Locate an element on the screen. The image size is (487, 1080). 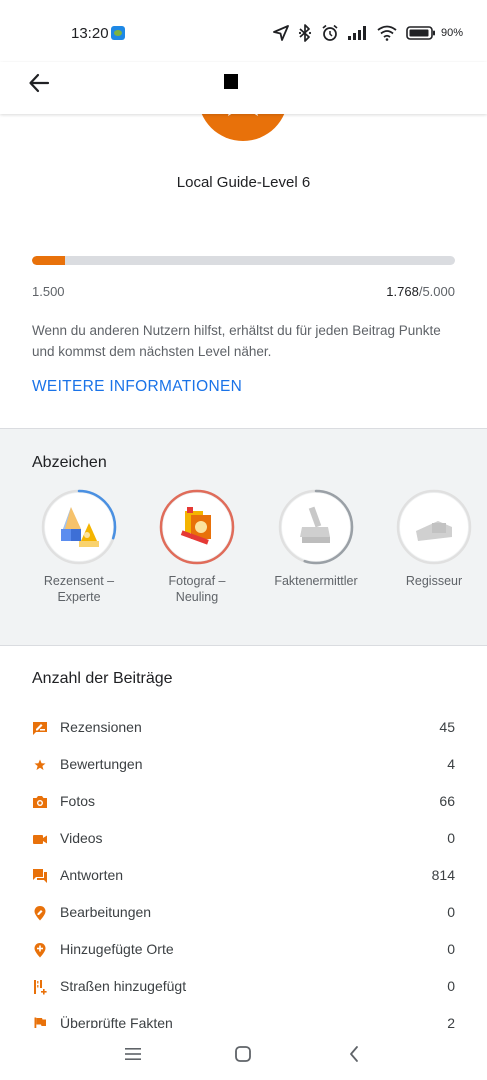
system-nav-bar is located at coordinates (243, 1054).